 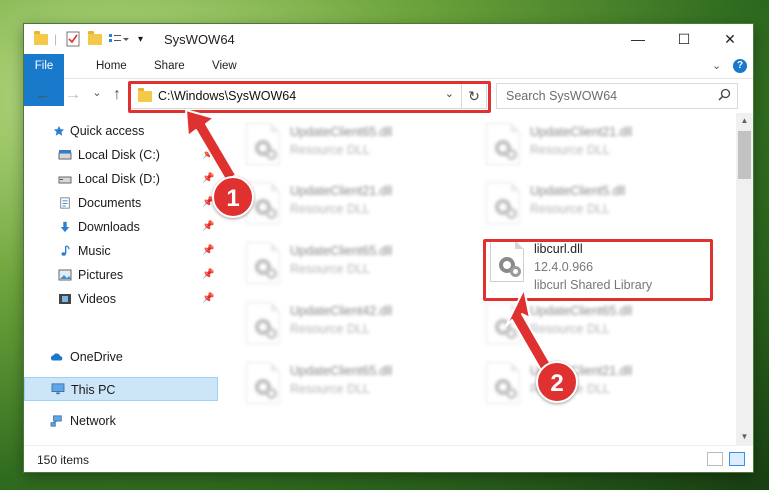 I want to click on step-badge-1: 1, so click(x=233, y=197).